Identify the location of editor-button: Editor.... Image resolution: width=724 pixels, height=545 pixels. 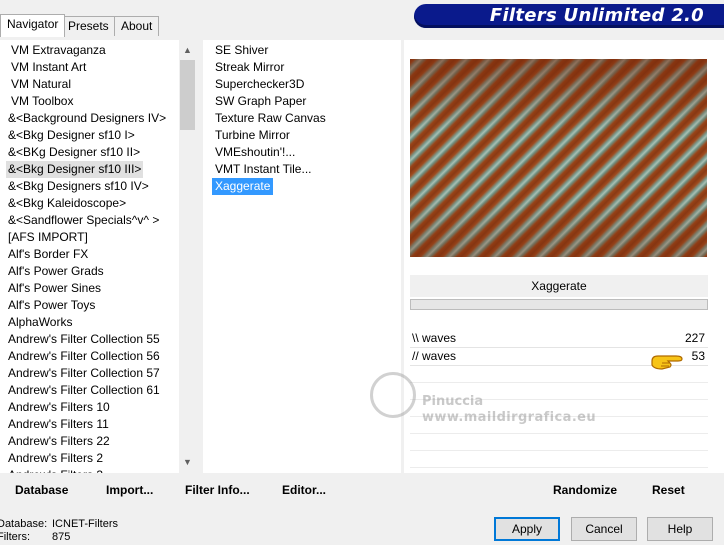
(304, 490).